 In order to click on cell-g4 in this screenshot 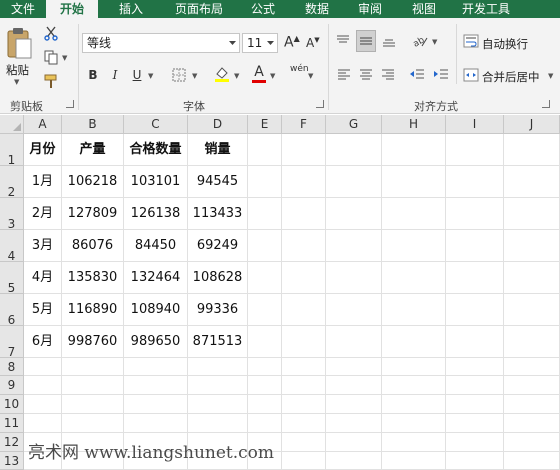, I will do `click(354, 246)`.